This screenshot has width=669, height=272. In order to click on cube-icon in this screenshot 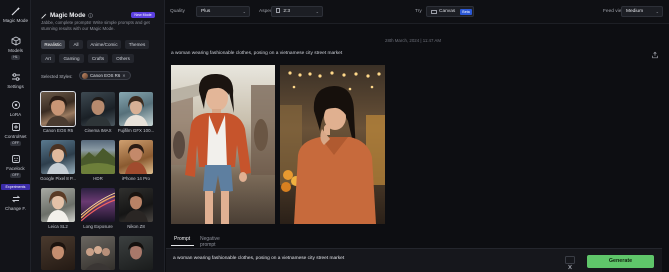, I will do `click(15, 41)`.